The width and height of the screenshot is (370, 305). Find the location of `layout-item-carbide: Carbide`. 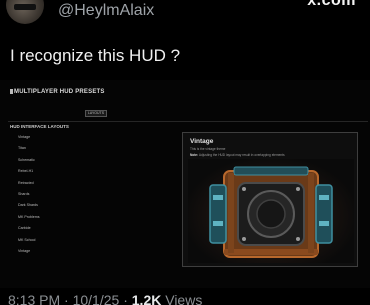

layout-item-carbide: Carbide is located at coordinates (48, 230).